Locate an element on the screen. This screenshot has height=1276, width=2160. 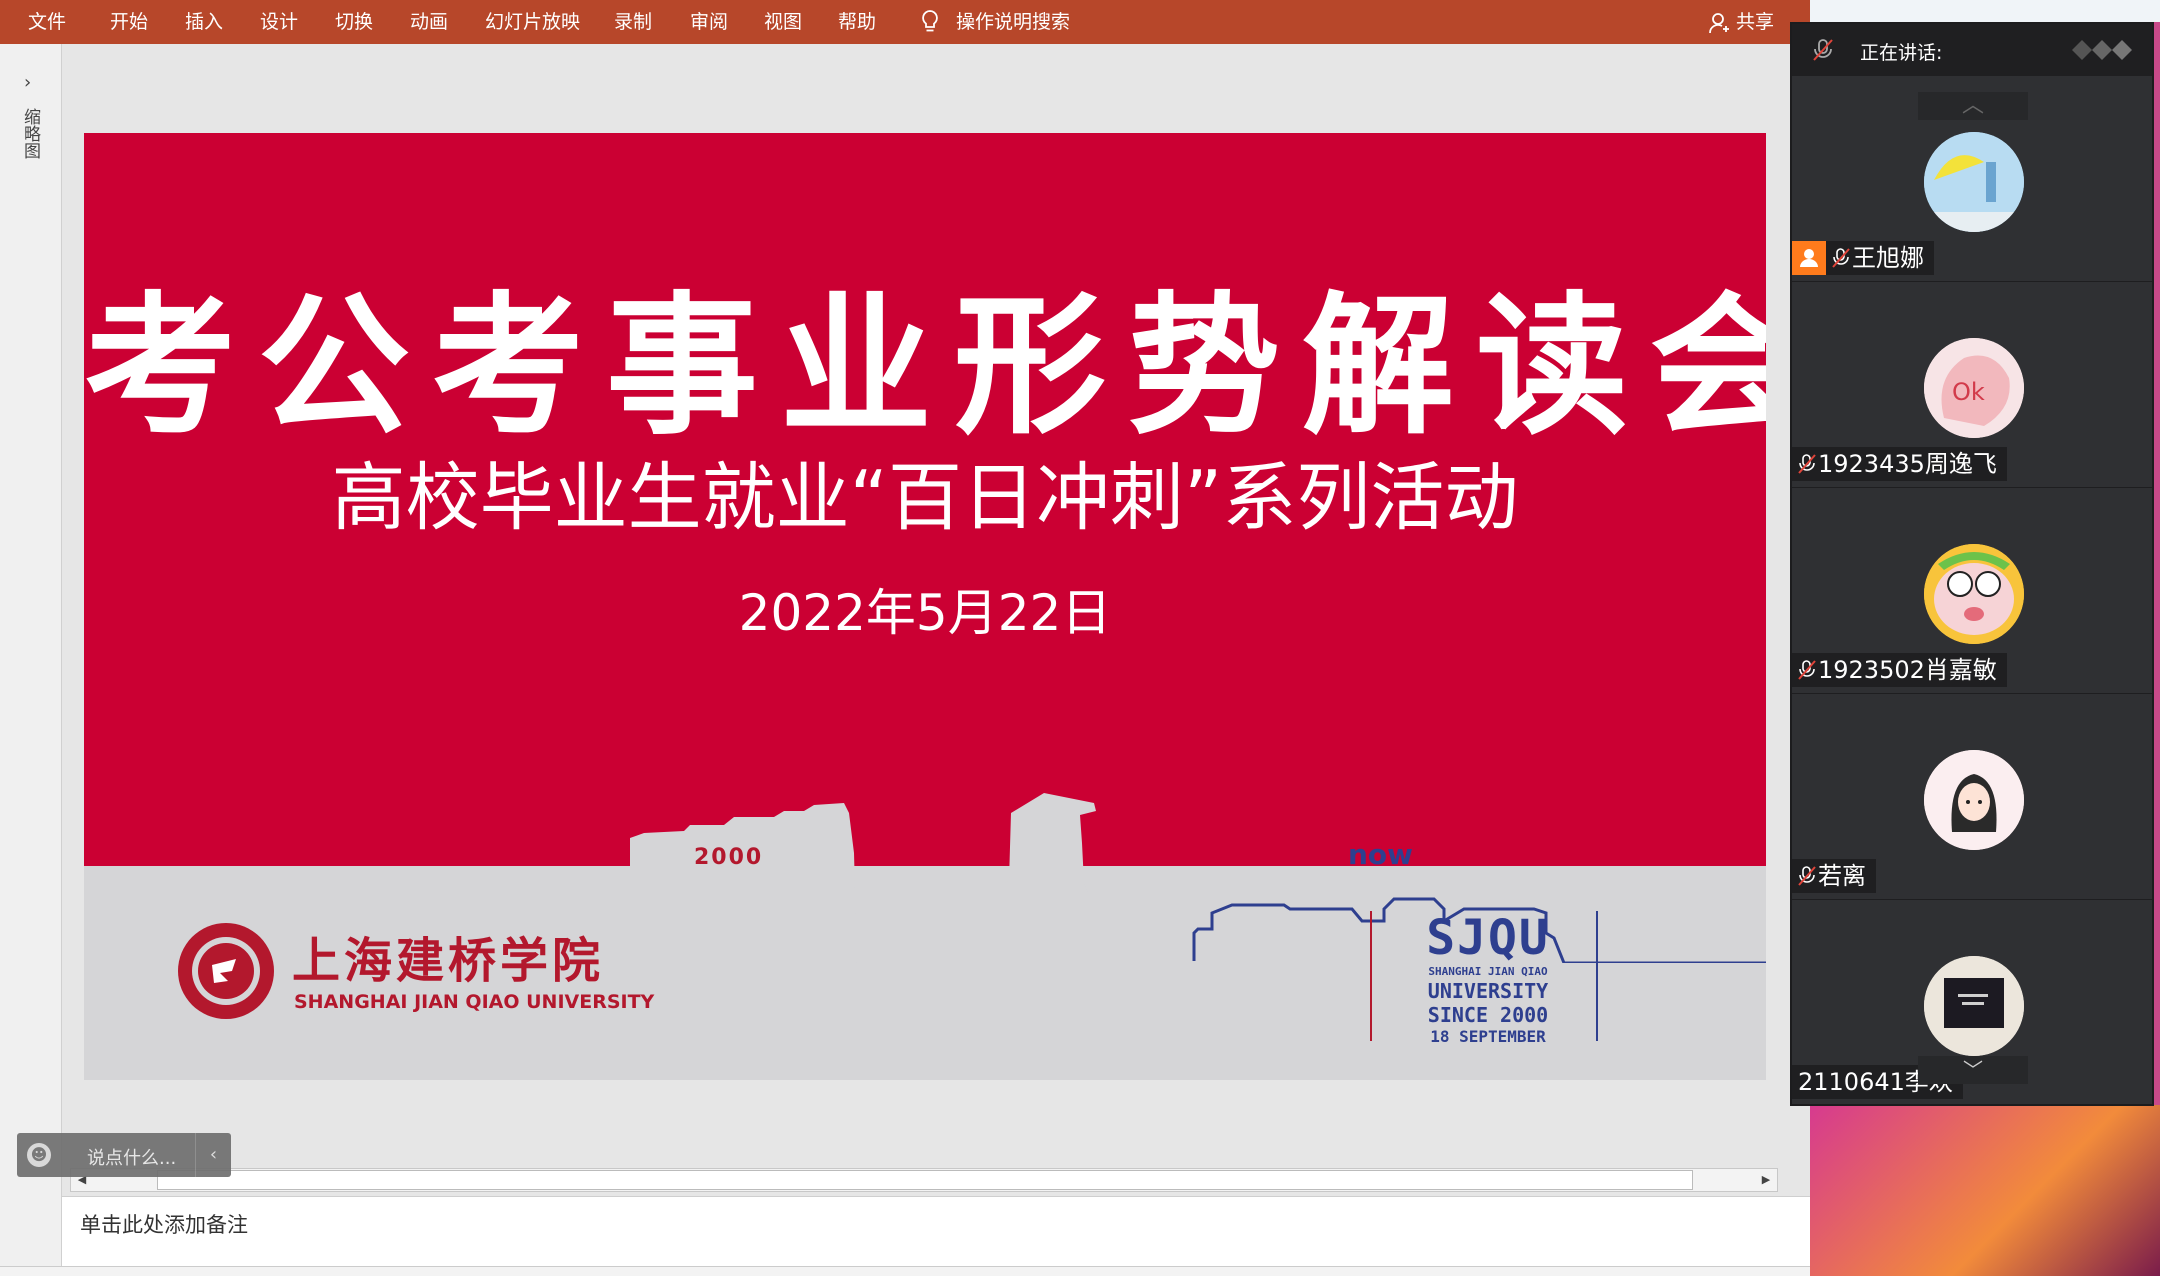
participant-name-tag: 王旭娜 is located at coordinates (1863, 258).